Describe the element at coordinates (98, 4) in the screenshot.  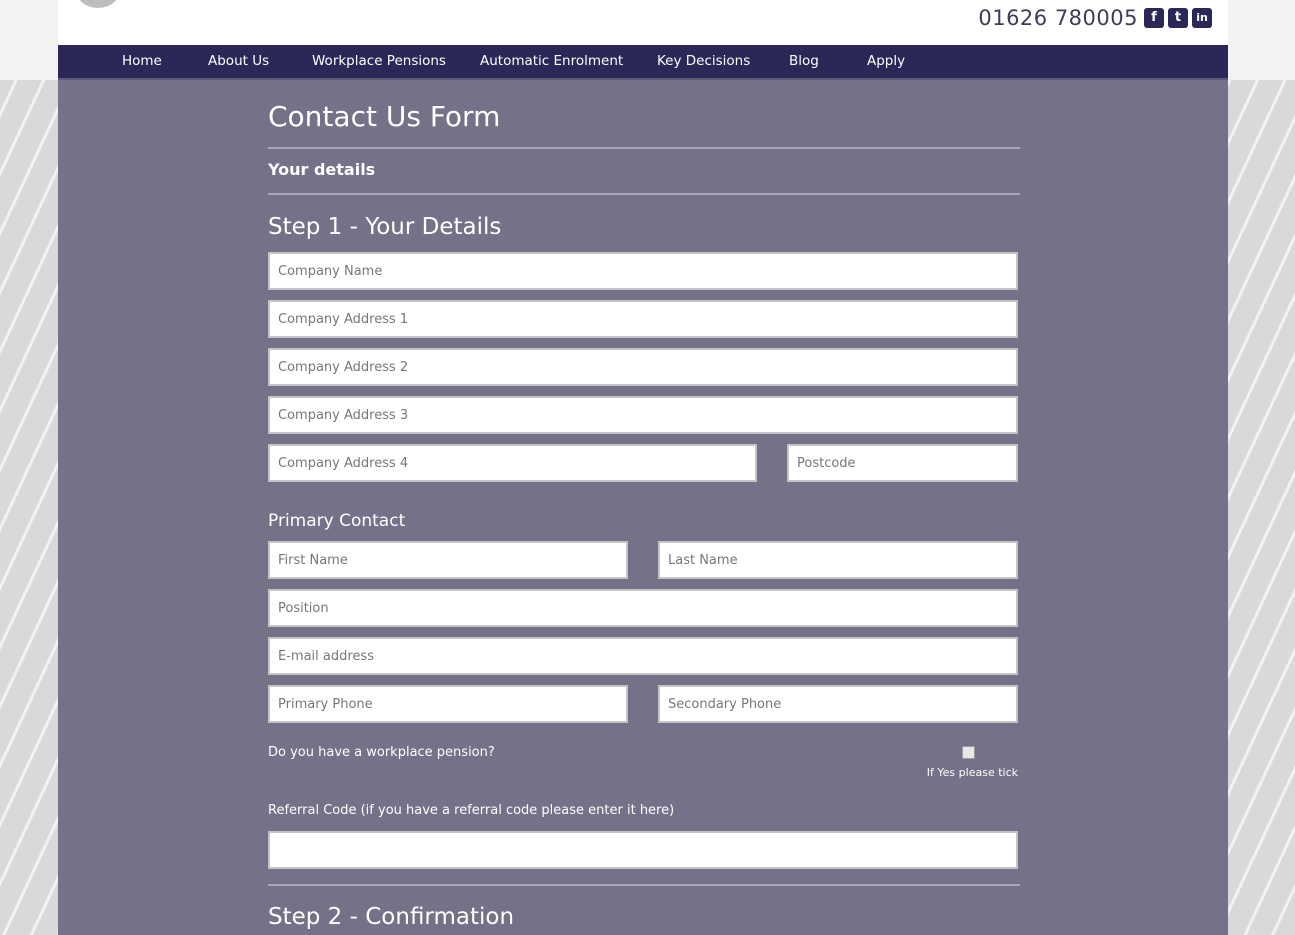
I see `logo` at that location.